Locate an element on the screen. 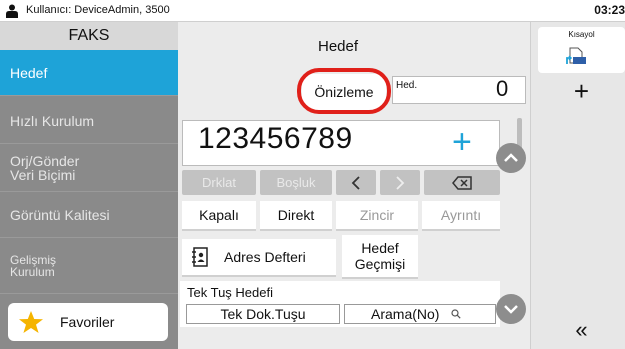 This screenshot has height=349, width=625. nav-item-destination: Hedef is located at coordinates (89, 73).